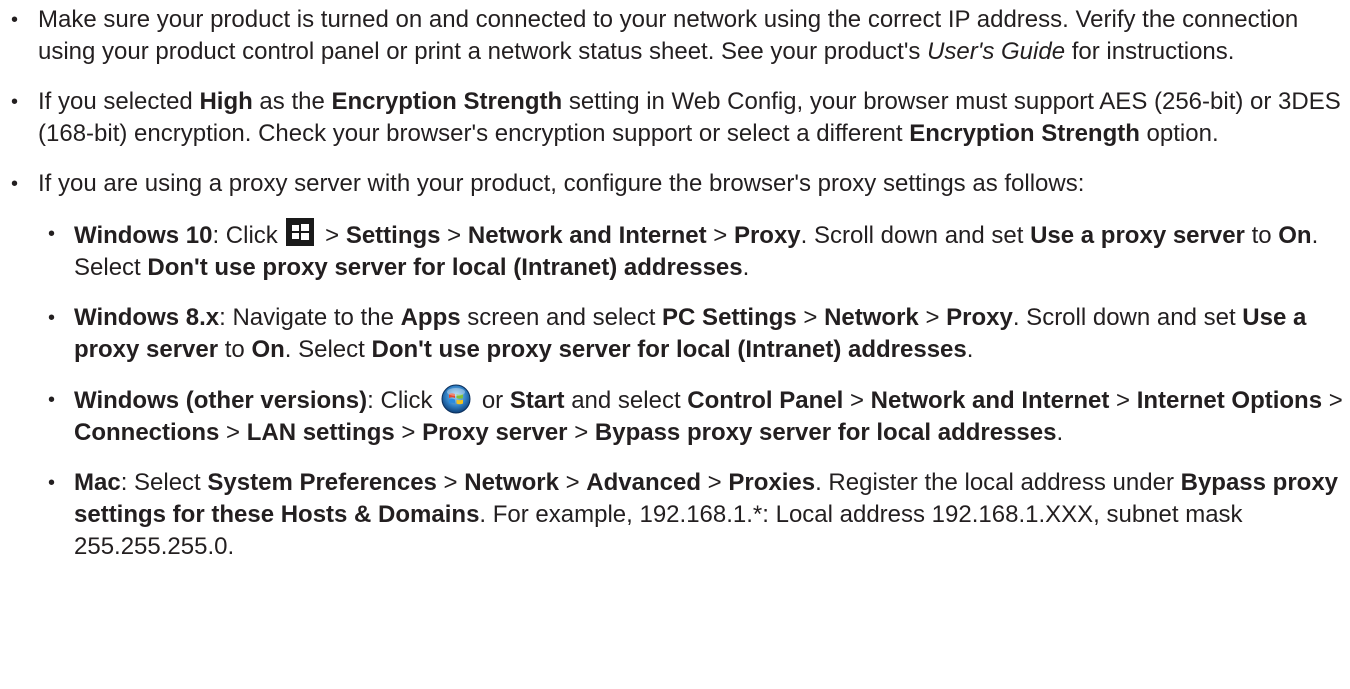 The width and height of the screenshot is (1350, 689). I want to click on windows-start-icon, so click(300, 232).